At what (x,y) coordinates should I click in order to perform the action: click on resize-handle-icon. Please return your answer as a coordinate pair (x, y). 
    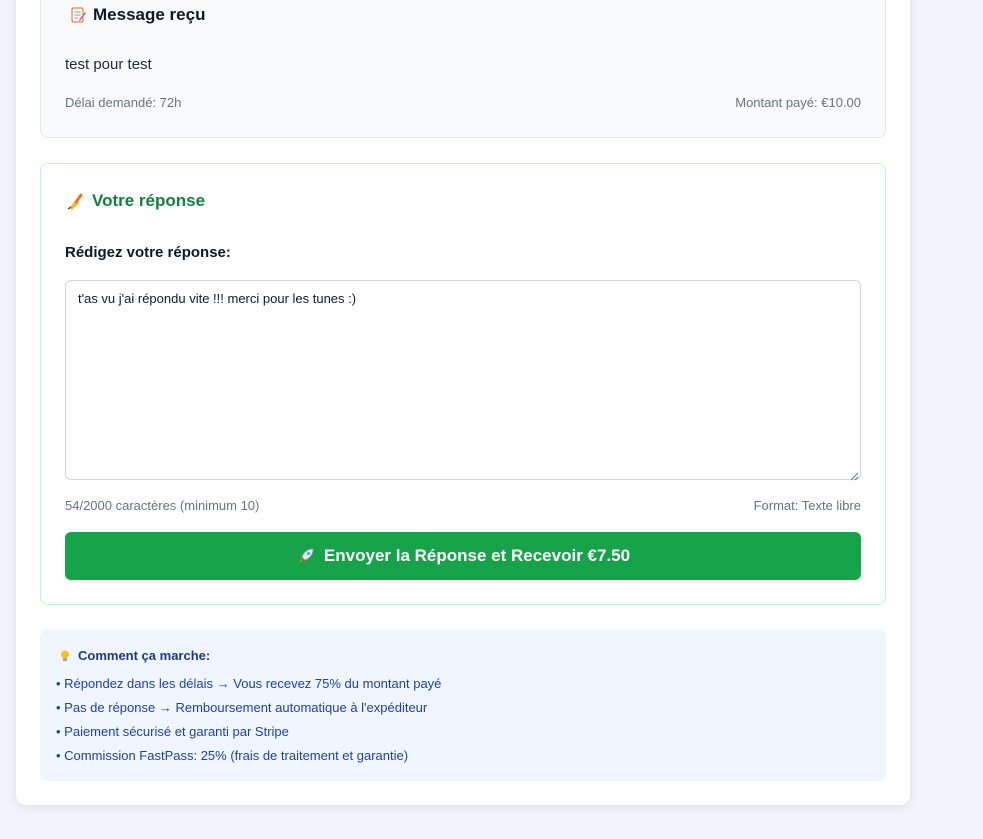
    Looking at the image, I should click on (854, 474).